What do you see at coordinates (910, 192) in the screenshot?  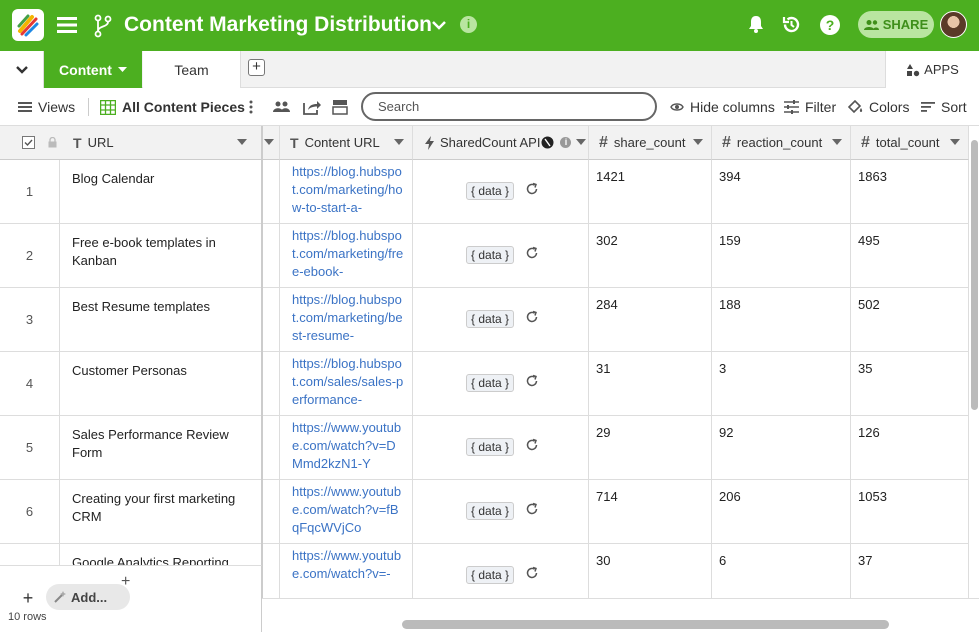 I see `total-count-cell: 1863` at bounding box center [910, 192].